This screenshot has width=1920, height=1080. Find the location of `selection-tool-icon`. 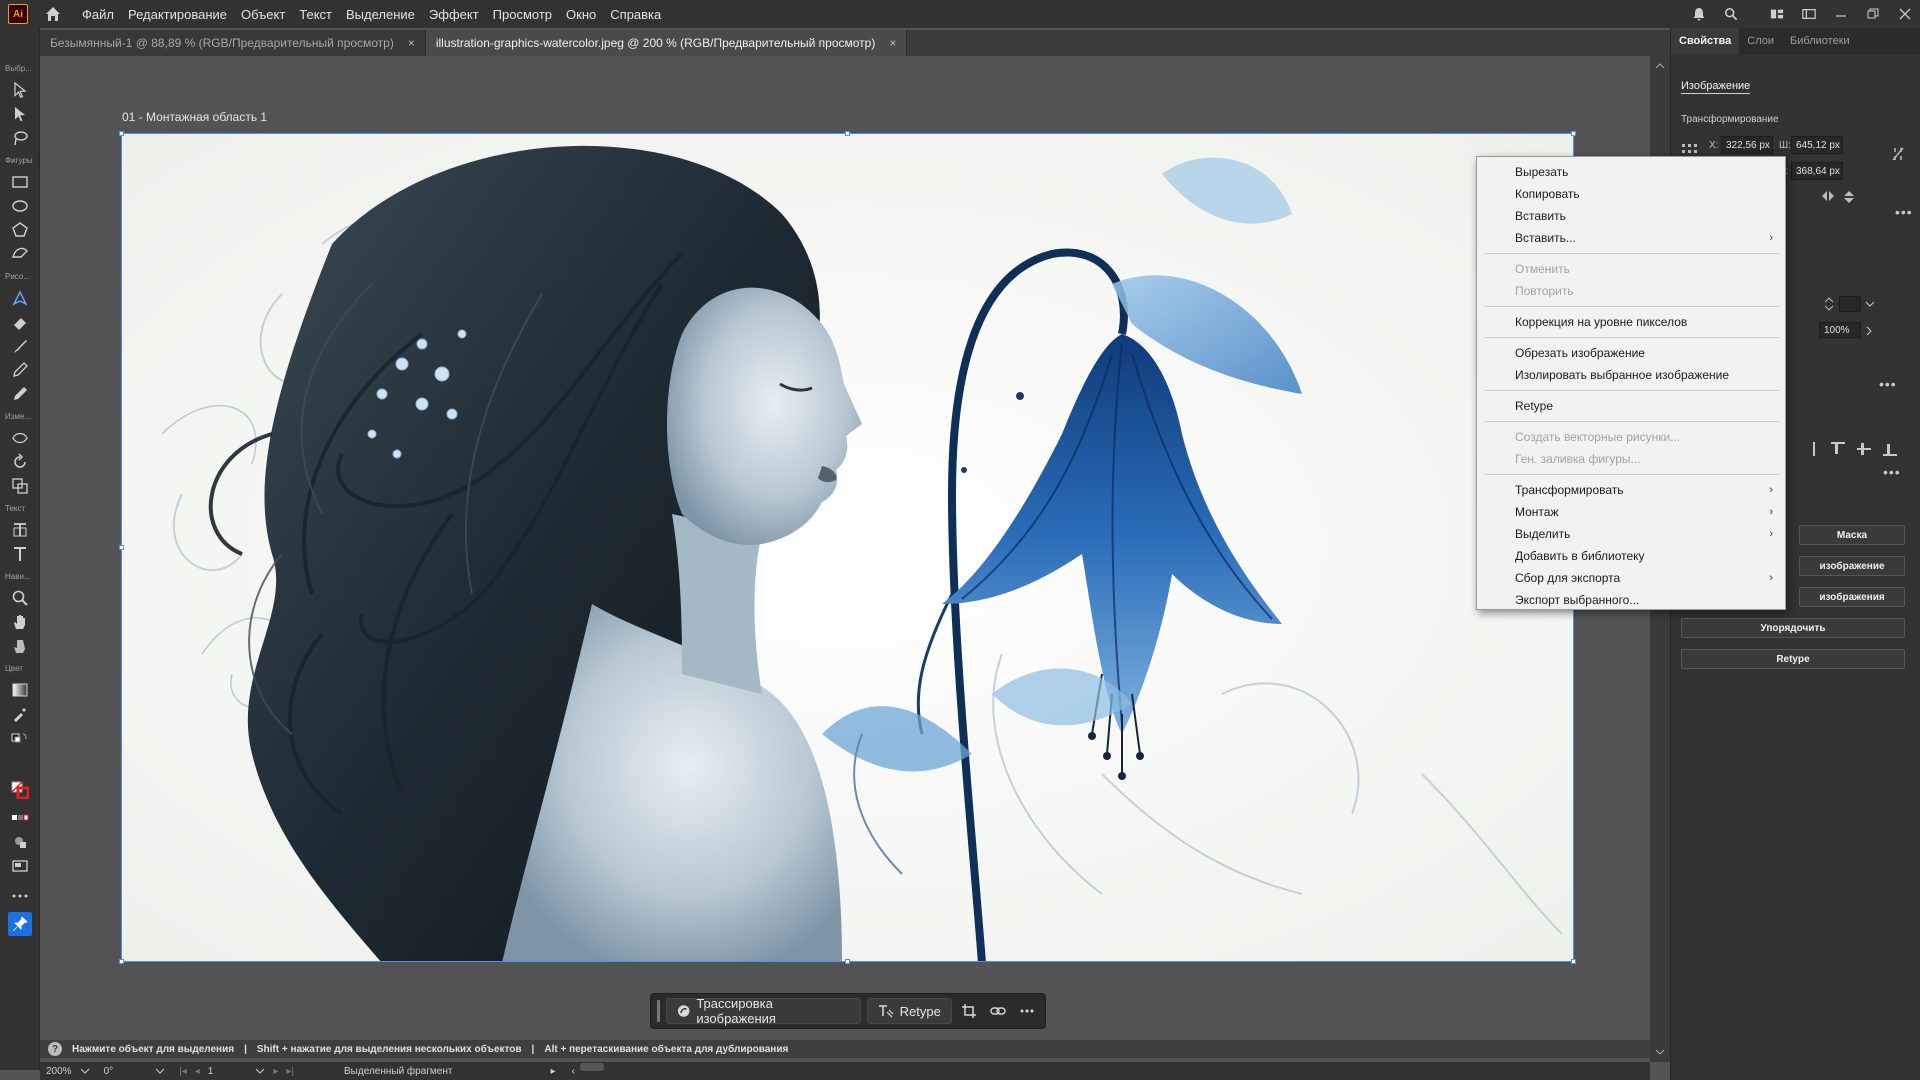

selection-tool-icon is located at coordinates (20, 90).